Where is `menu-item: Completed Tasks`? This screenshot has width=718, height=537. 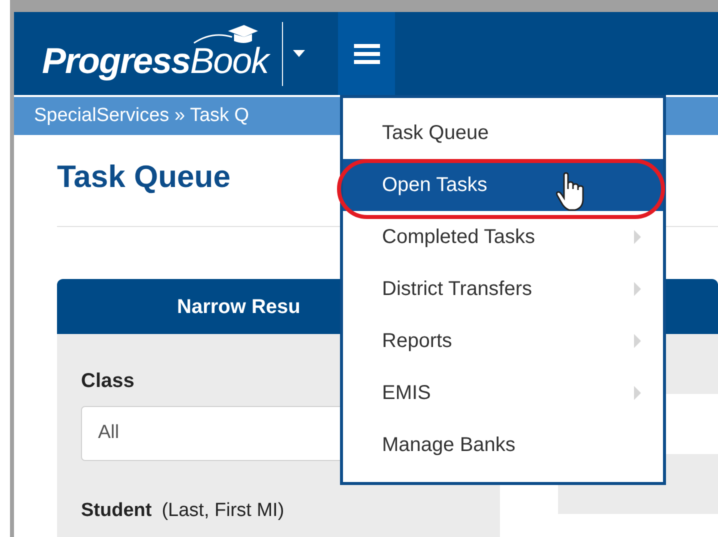
menu-item: Completed Tasks is located at coordinates (503, 237).